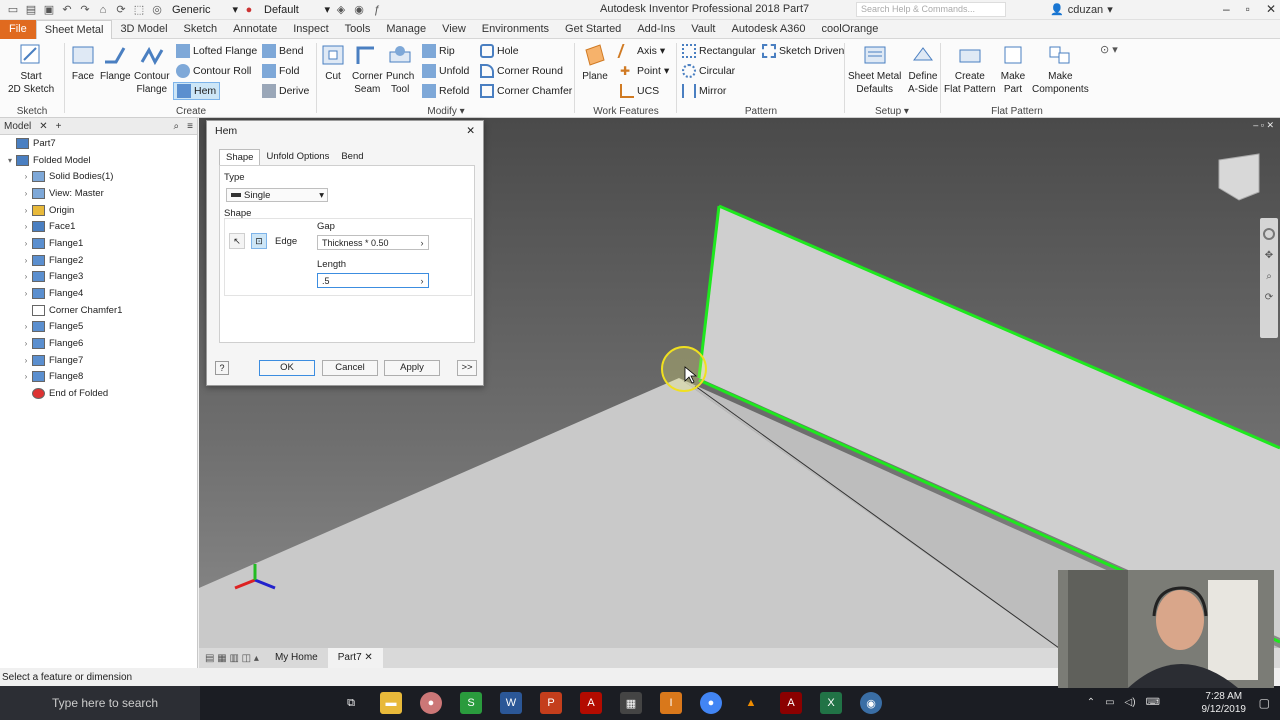  Describe the element at coordinates (454, 29) in the screenshot. I see `tab-view: View` at that location.